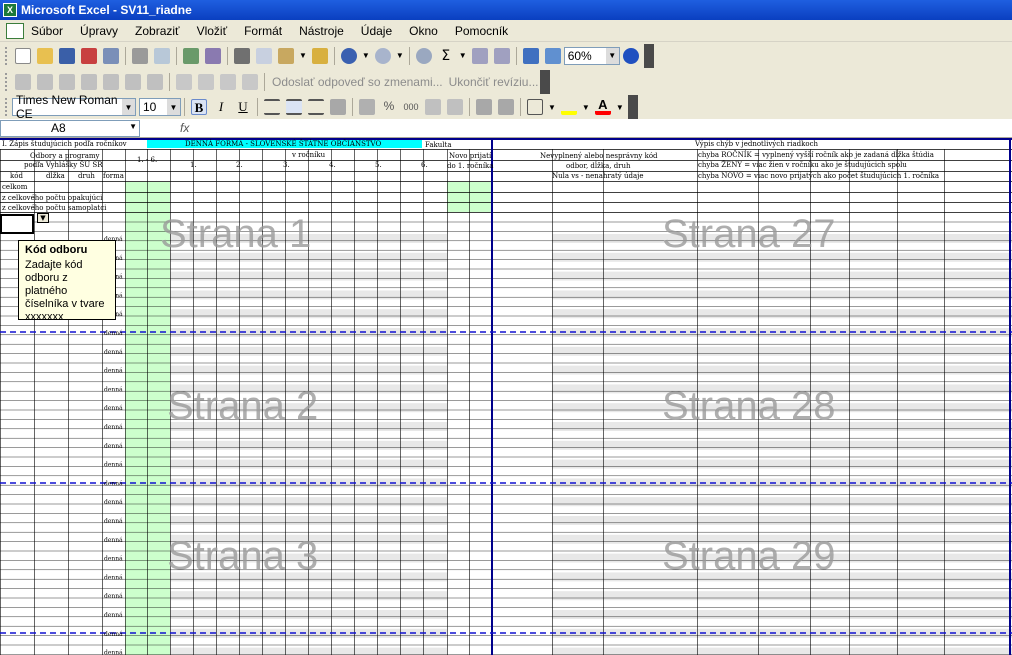 The width and height of the screenshot is (1012, 655). What do you see at coordinates (591, 55) in the screenshot?
I see `zoom-combo: 60% ▼` at bounding box center [591, 55].